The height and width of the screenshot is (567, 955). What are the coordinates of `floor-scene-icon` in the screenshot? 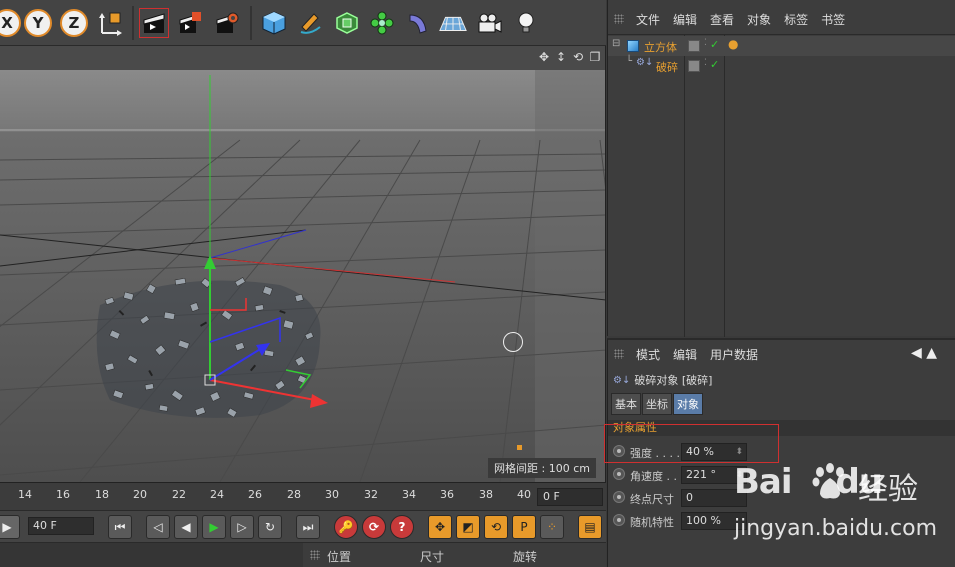 It's located at (453, 23).